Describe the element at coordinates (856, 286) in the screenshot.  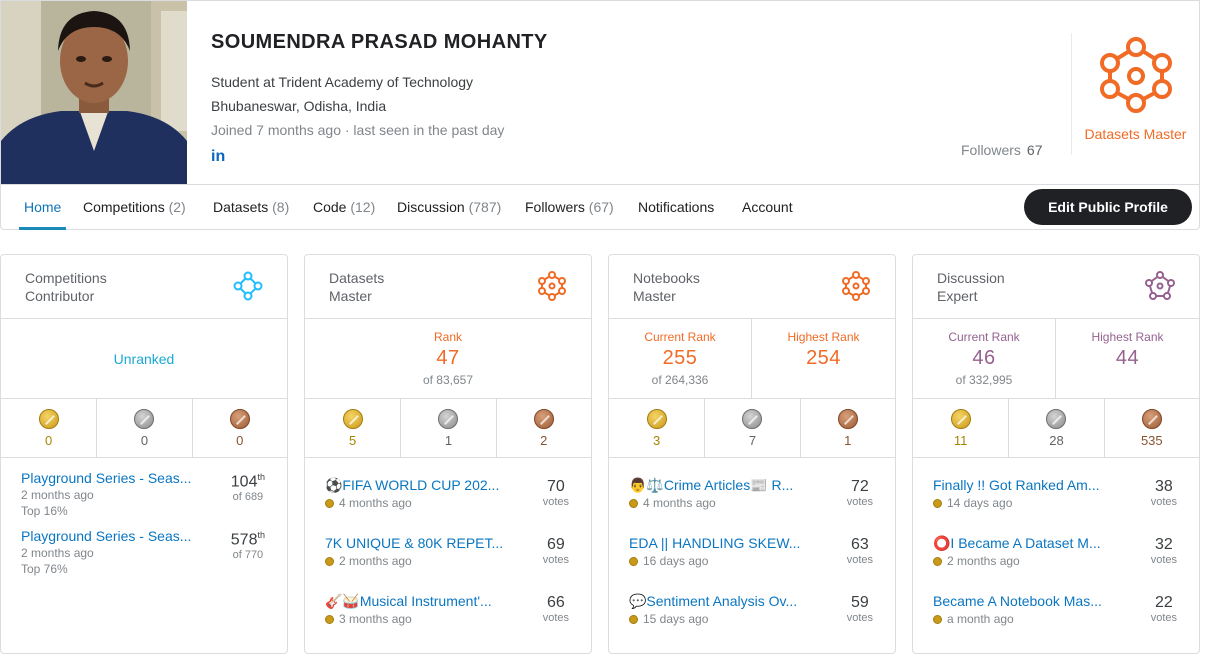
I see `notebooks-master-icon` at that location.